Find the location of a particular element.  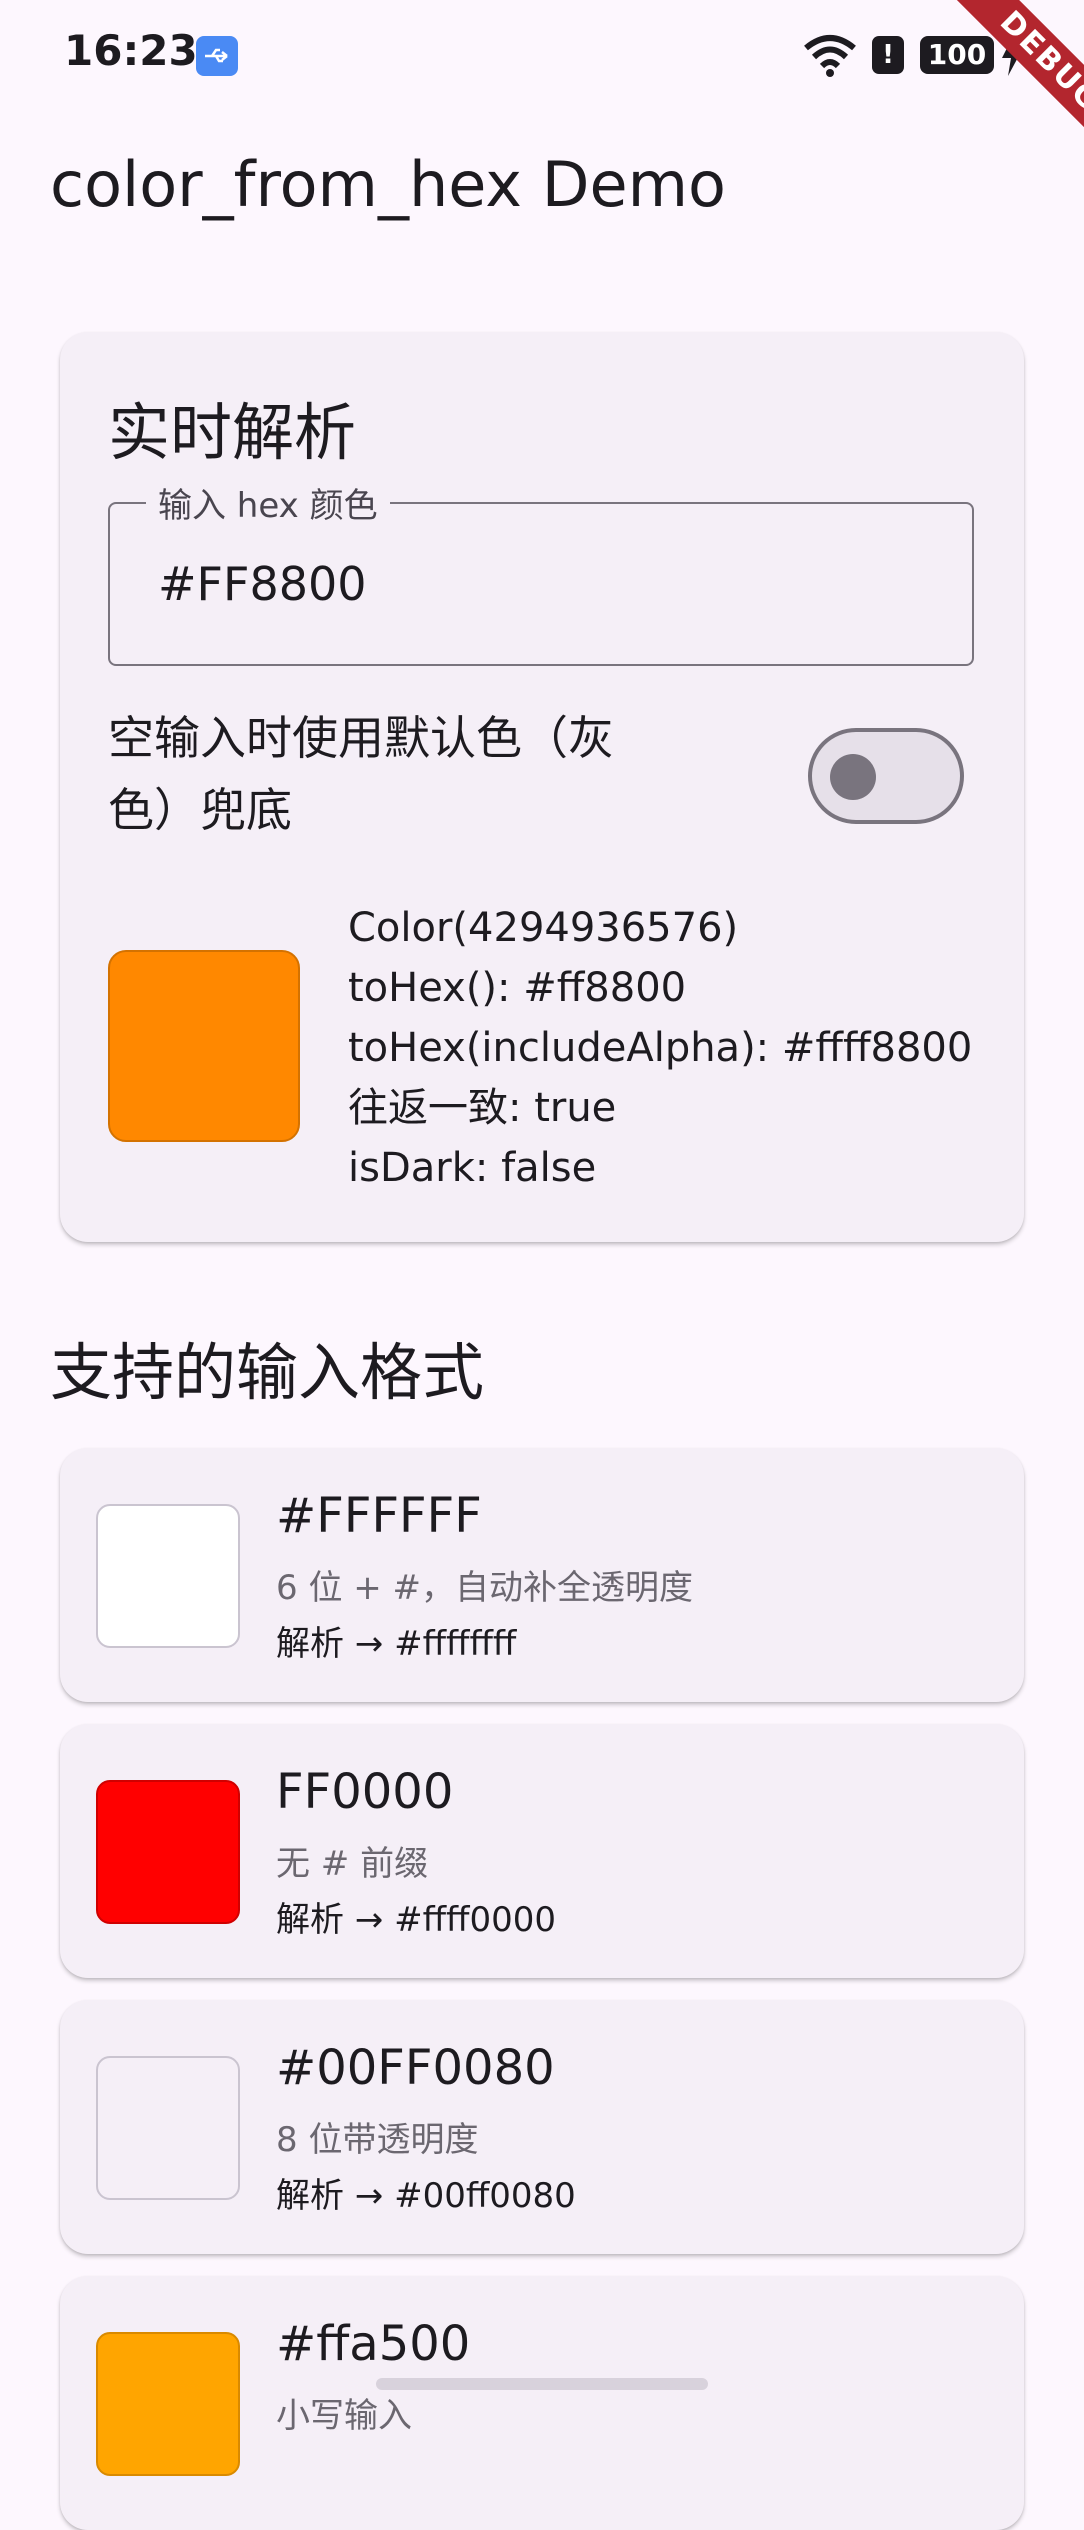

battery-icon: 100 is located at coordinates (957, 55).